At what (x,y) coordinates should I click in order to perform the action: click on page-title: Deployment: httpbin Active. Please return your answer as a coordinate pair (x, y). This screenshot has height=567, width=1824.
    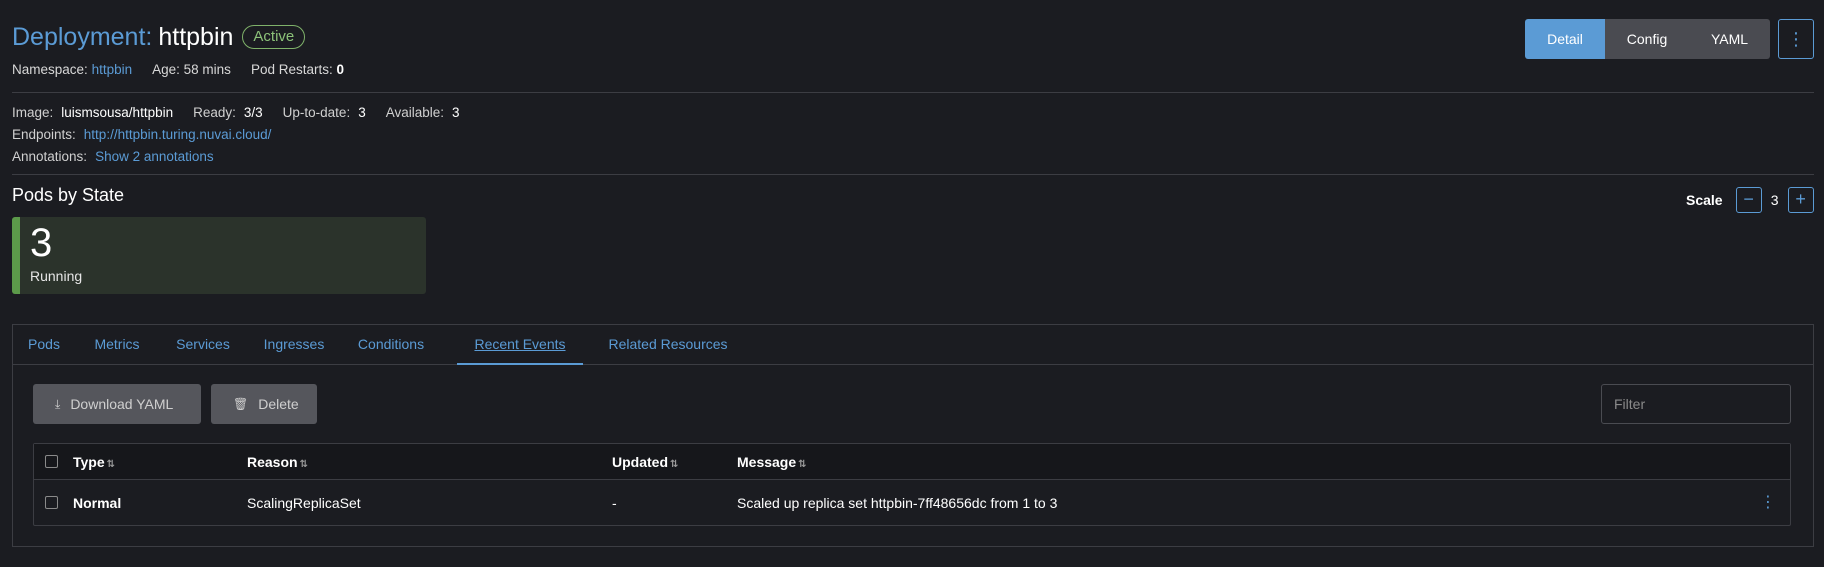
    Looking at the image, I should click on (188, 37).